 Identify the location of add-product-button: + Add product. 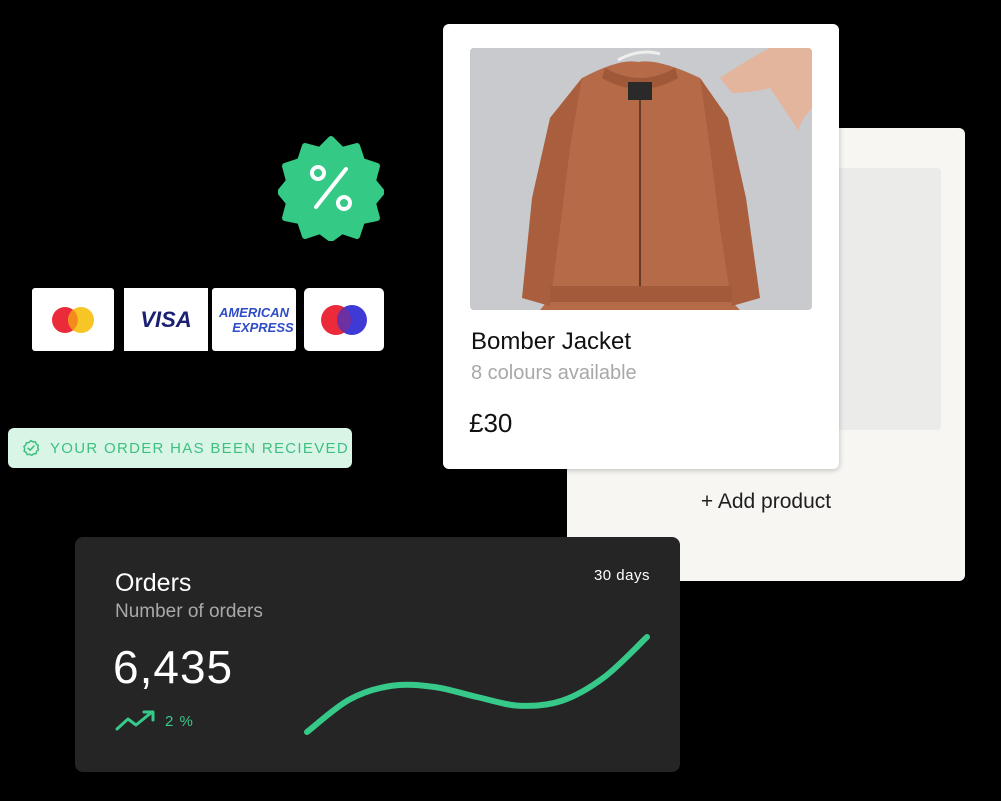
(766, 502).